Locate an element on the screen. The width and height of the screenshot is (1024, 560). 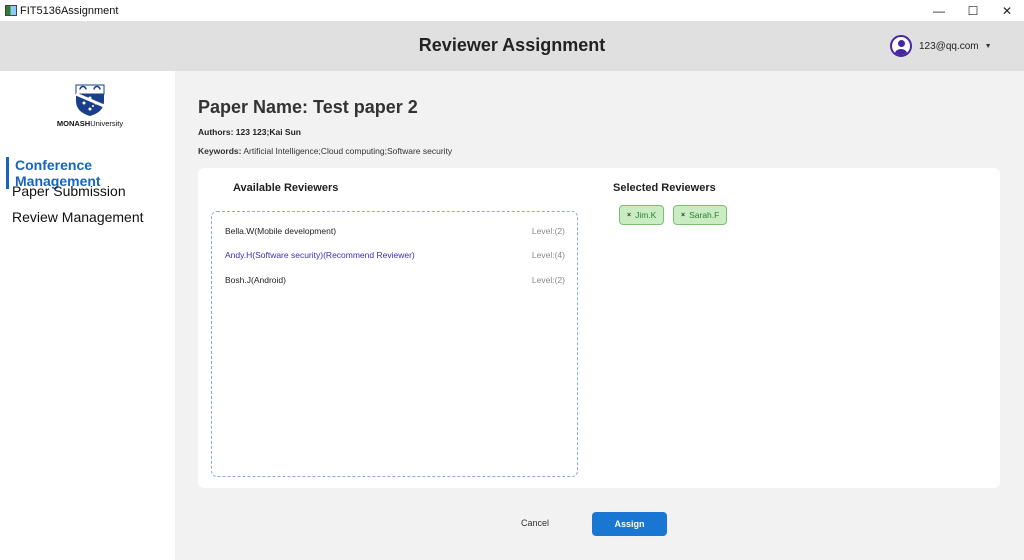
window-titlebar: FIT5136Assignment — ☐ ✕ is located at coordinates (512, 11).